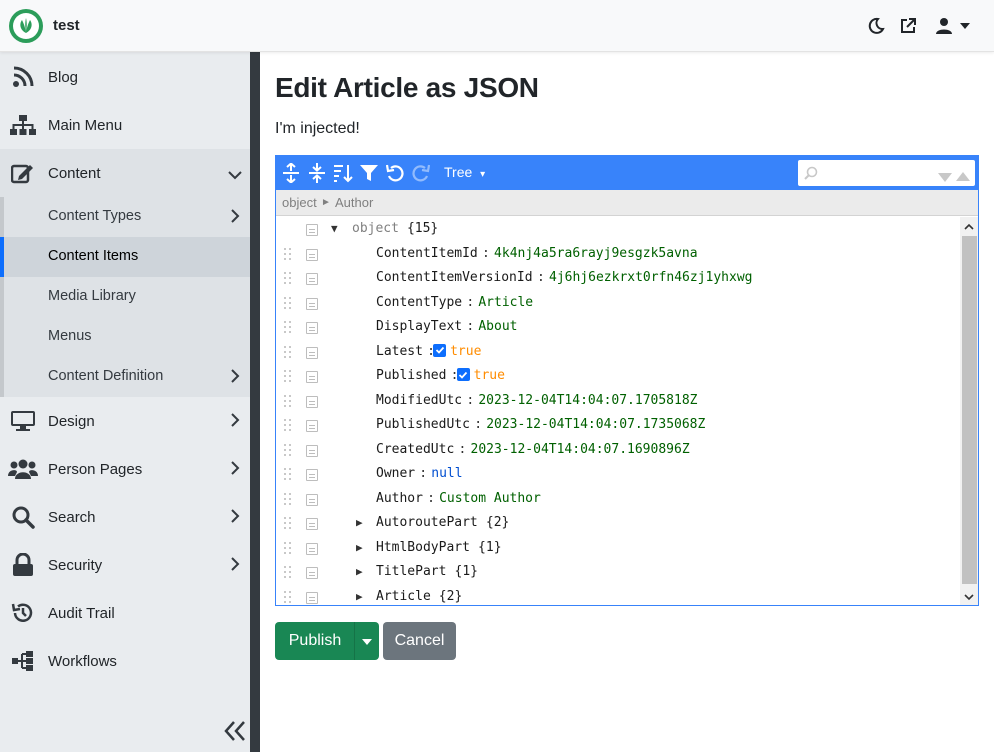 The image size is (994, 752). What do you see at coordinates (944, 26) in the screenshot?
I see `user-icon` at bounding box center [944, 26].